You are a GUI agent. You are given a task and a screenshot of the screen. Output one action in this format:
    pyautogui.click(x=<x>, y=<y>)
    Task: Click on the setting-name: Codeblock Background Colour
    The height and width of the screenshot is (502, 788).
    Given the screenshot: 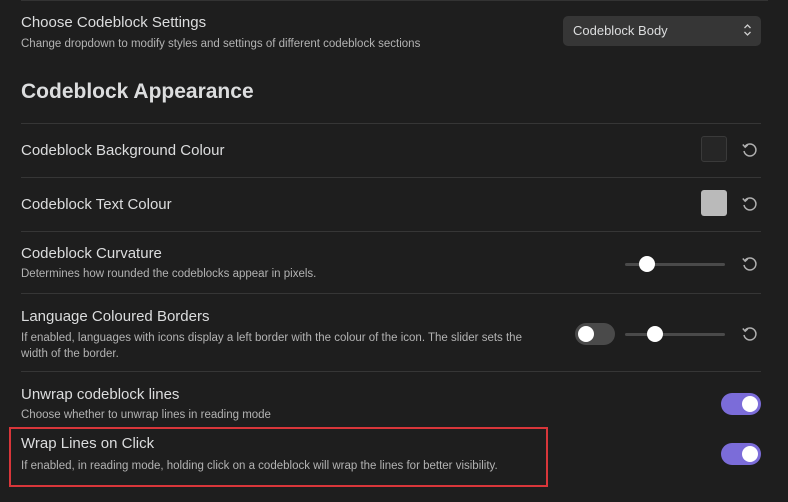 What is the action you would take?
    pyautogui.click(x=123, y=150)
    